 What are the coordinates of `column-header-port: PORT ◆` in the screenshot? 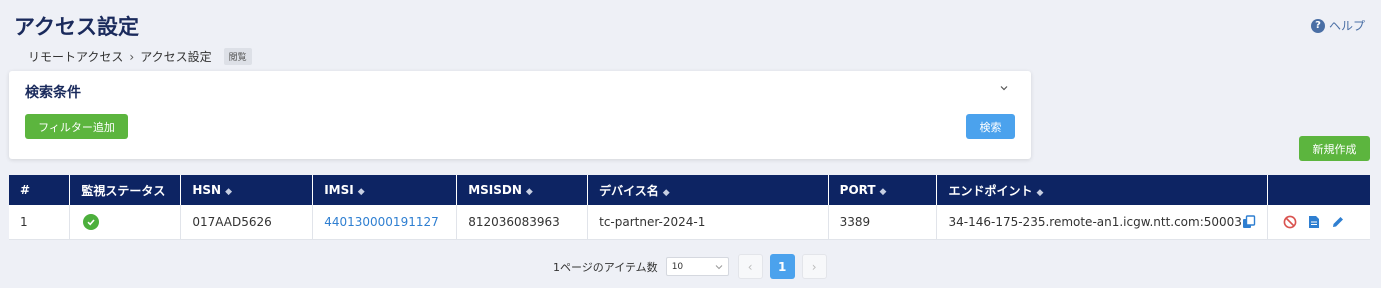 It's located at (883, 190).